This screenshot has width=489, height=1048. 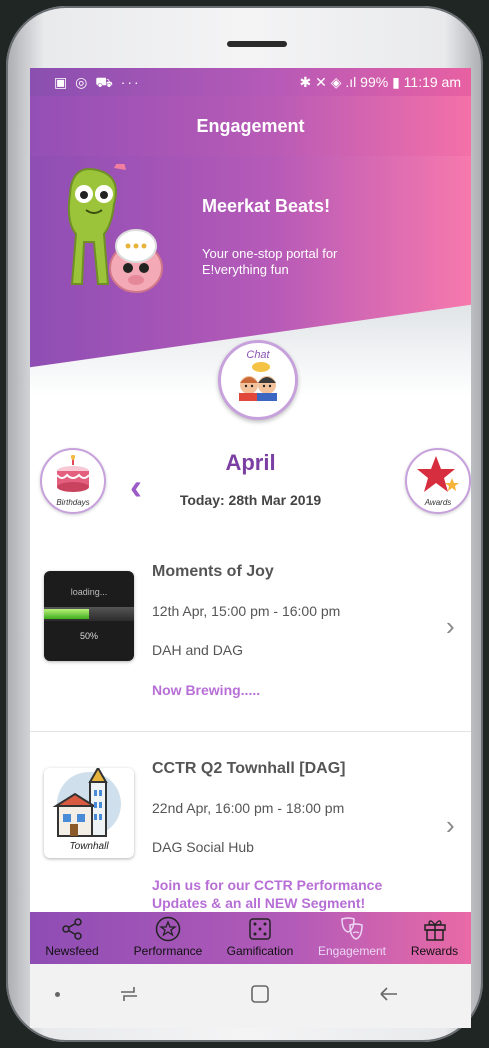 What do you see at coordinates (115, 228) in the screenshot?
I see `mascot-illustration` at bounding box center [115, 228].